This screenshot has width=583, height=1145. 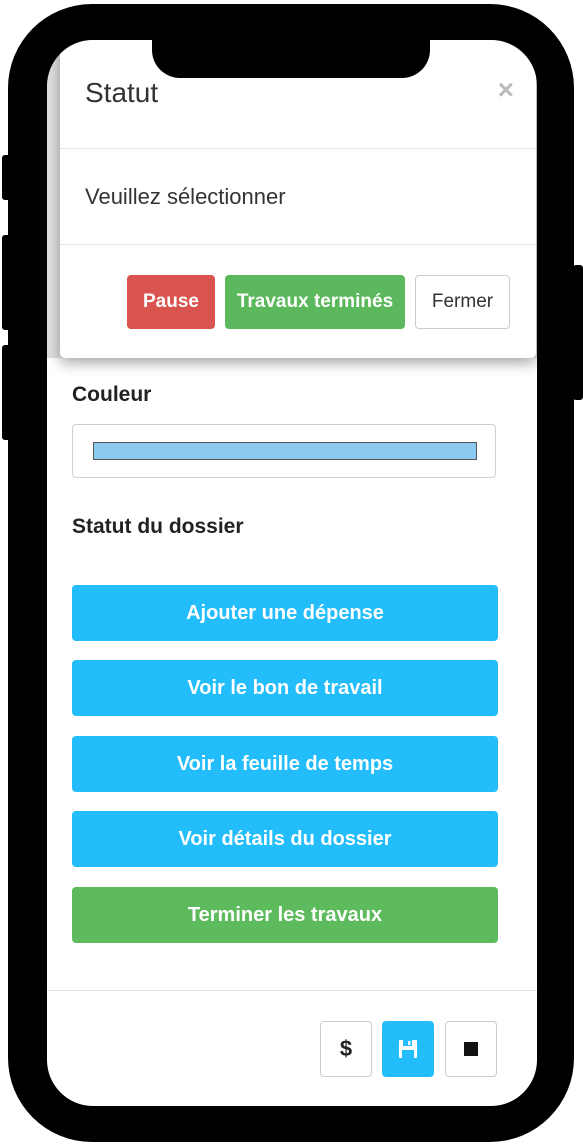 I want to click on view-file-details-button: Voir détails du dossier, so click(x=285, y=839).